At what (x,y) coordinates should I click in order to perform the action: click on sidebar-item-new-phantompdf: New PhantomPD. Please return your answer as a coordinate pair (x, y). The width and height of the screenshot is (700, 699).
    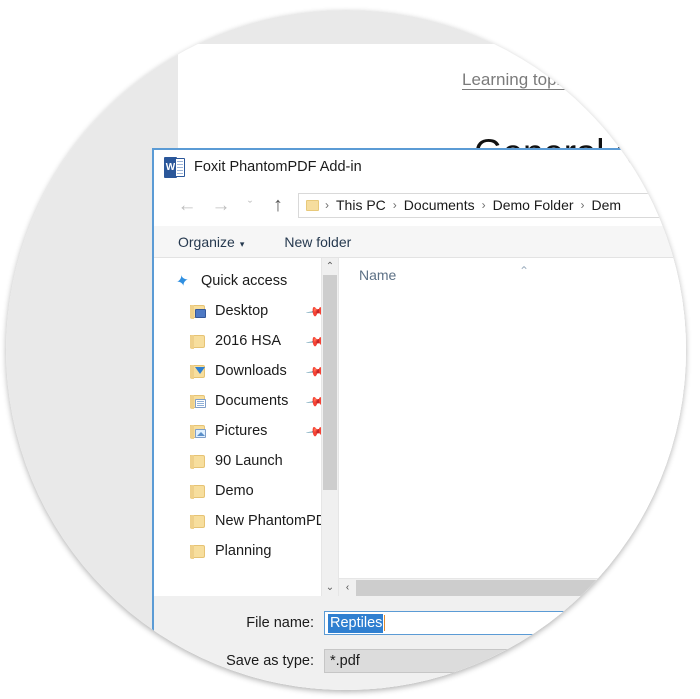
    Looking at the image, I should click on (246, 521).